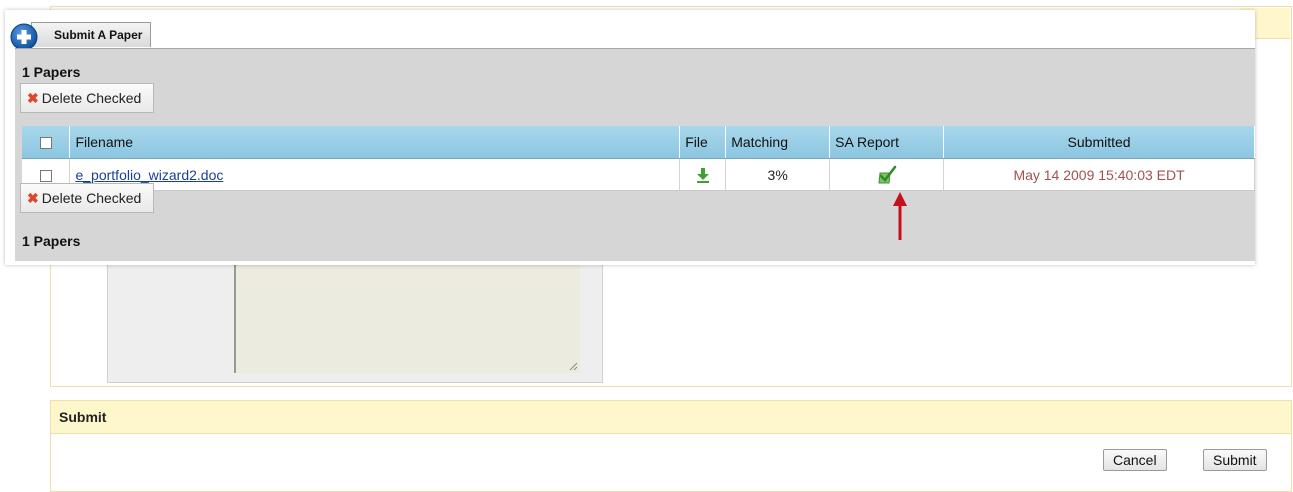  I want to click on delete-checked-button-top: ✖ Delete Checked, so click(87, 98).